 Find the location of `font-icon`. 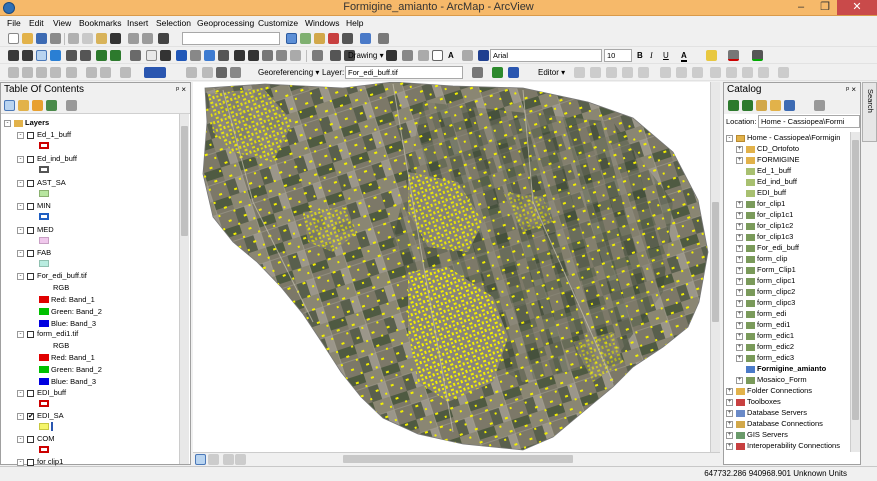

font-icon is located at coordinates (483, 55).